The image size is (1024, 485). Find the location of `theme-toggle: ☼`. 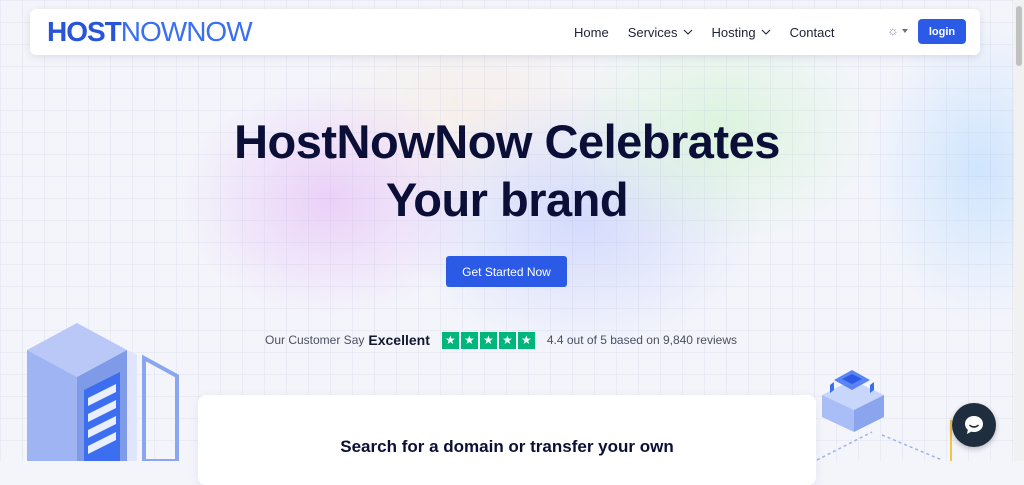

theme-toggle: ☼ is located at coordinates (897, 31).